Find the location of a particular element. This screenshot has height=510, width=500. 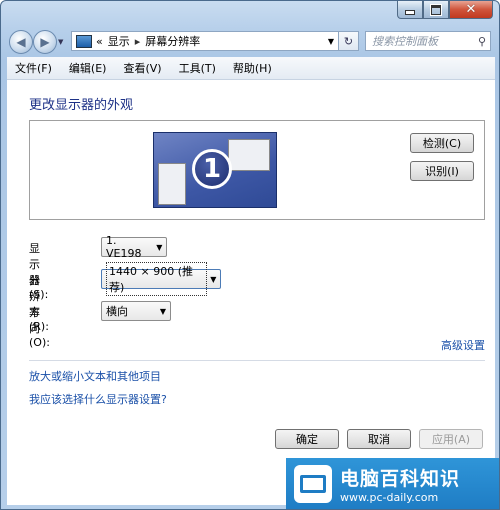

title-bar: ✕ is located at coordinates (250, 14).